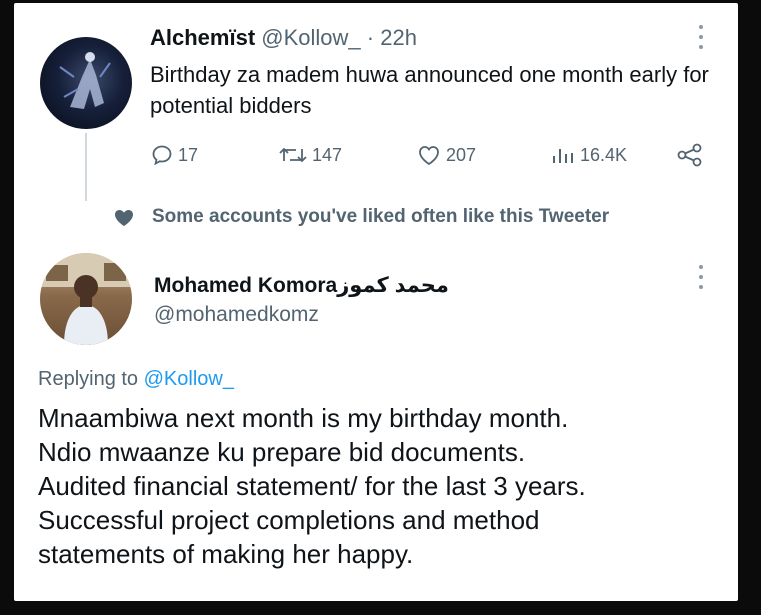 This screenshot has width=761, height=615. I want to click on view-count: 16.4K, so click(604, 154).